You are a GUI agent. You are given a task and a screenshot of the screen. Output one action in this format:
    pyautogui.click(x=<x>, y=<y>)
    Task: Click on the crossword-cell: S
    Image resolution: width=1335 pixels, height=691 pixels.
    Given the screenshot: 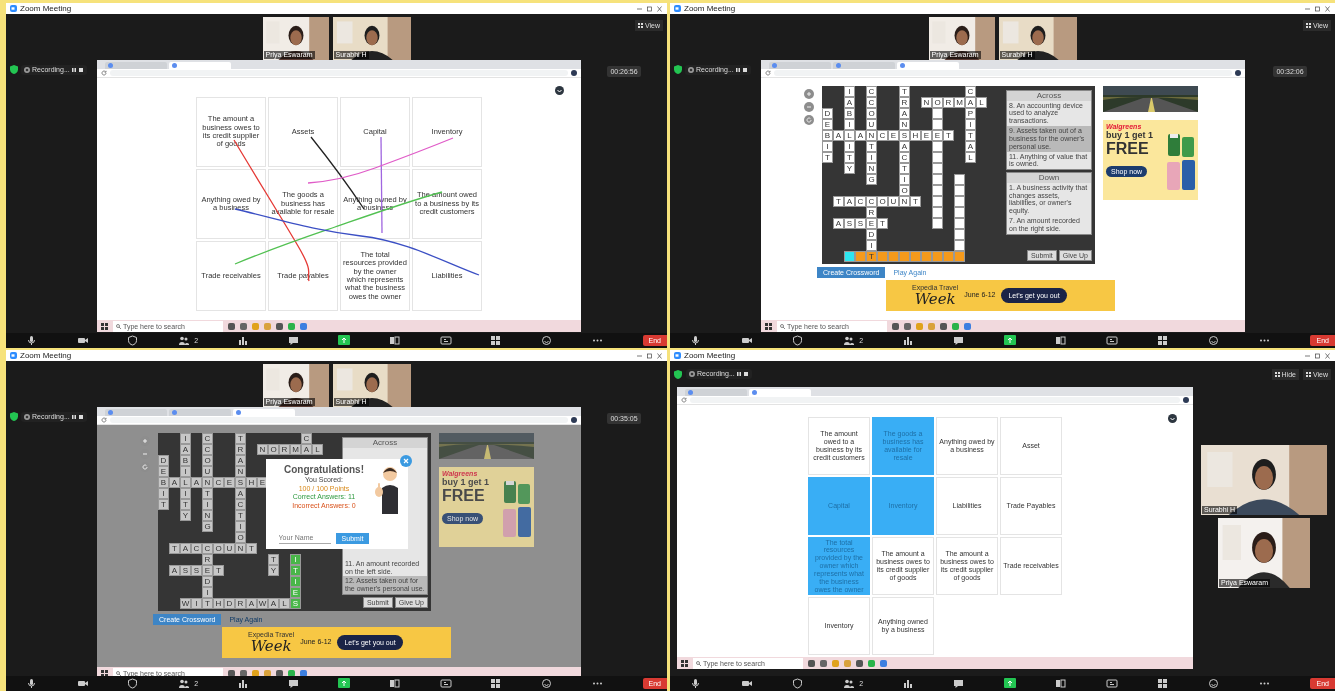 What is the action you would take?
    pyautogui.click(x=849, y=223)
    